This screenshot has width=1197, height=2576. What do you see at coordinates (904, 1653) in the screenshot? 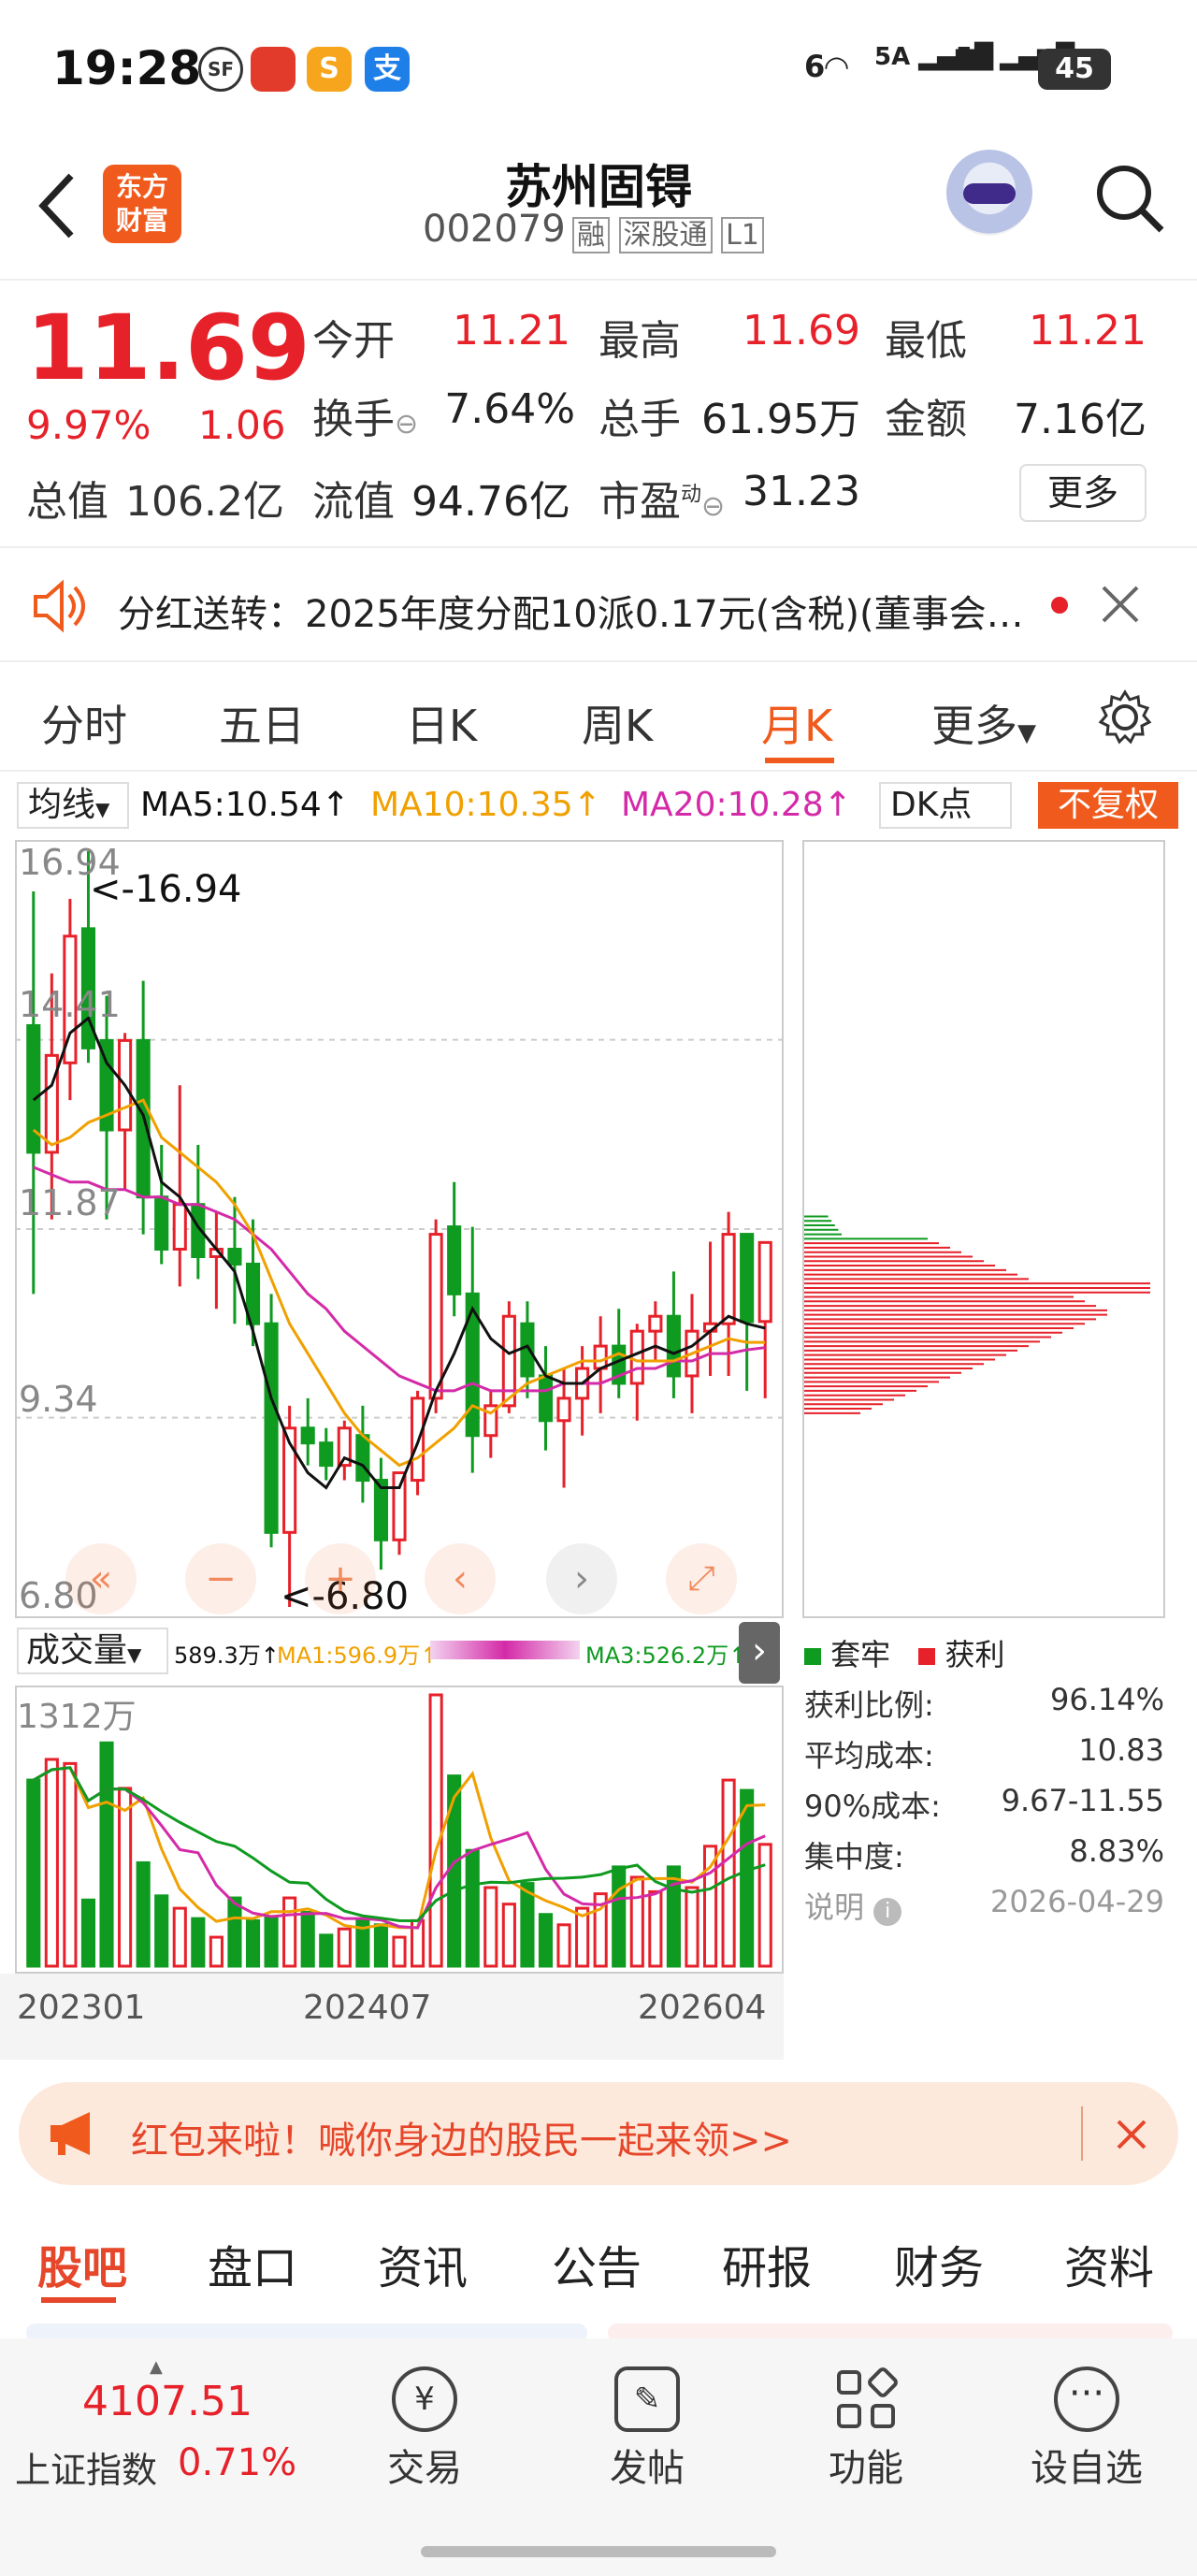
I see `chip-legend: 套牢 获利` at bounding box center [904, 1653].